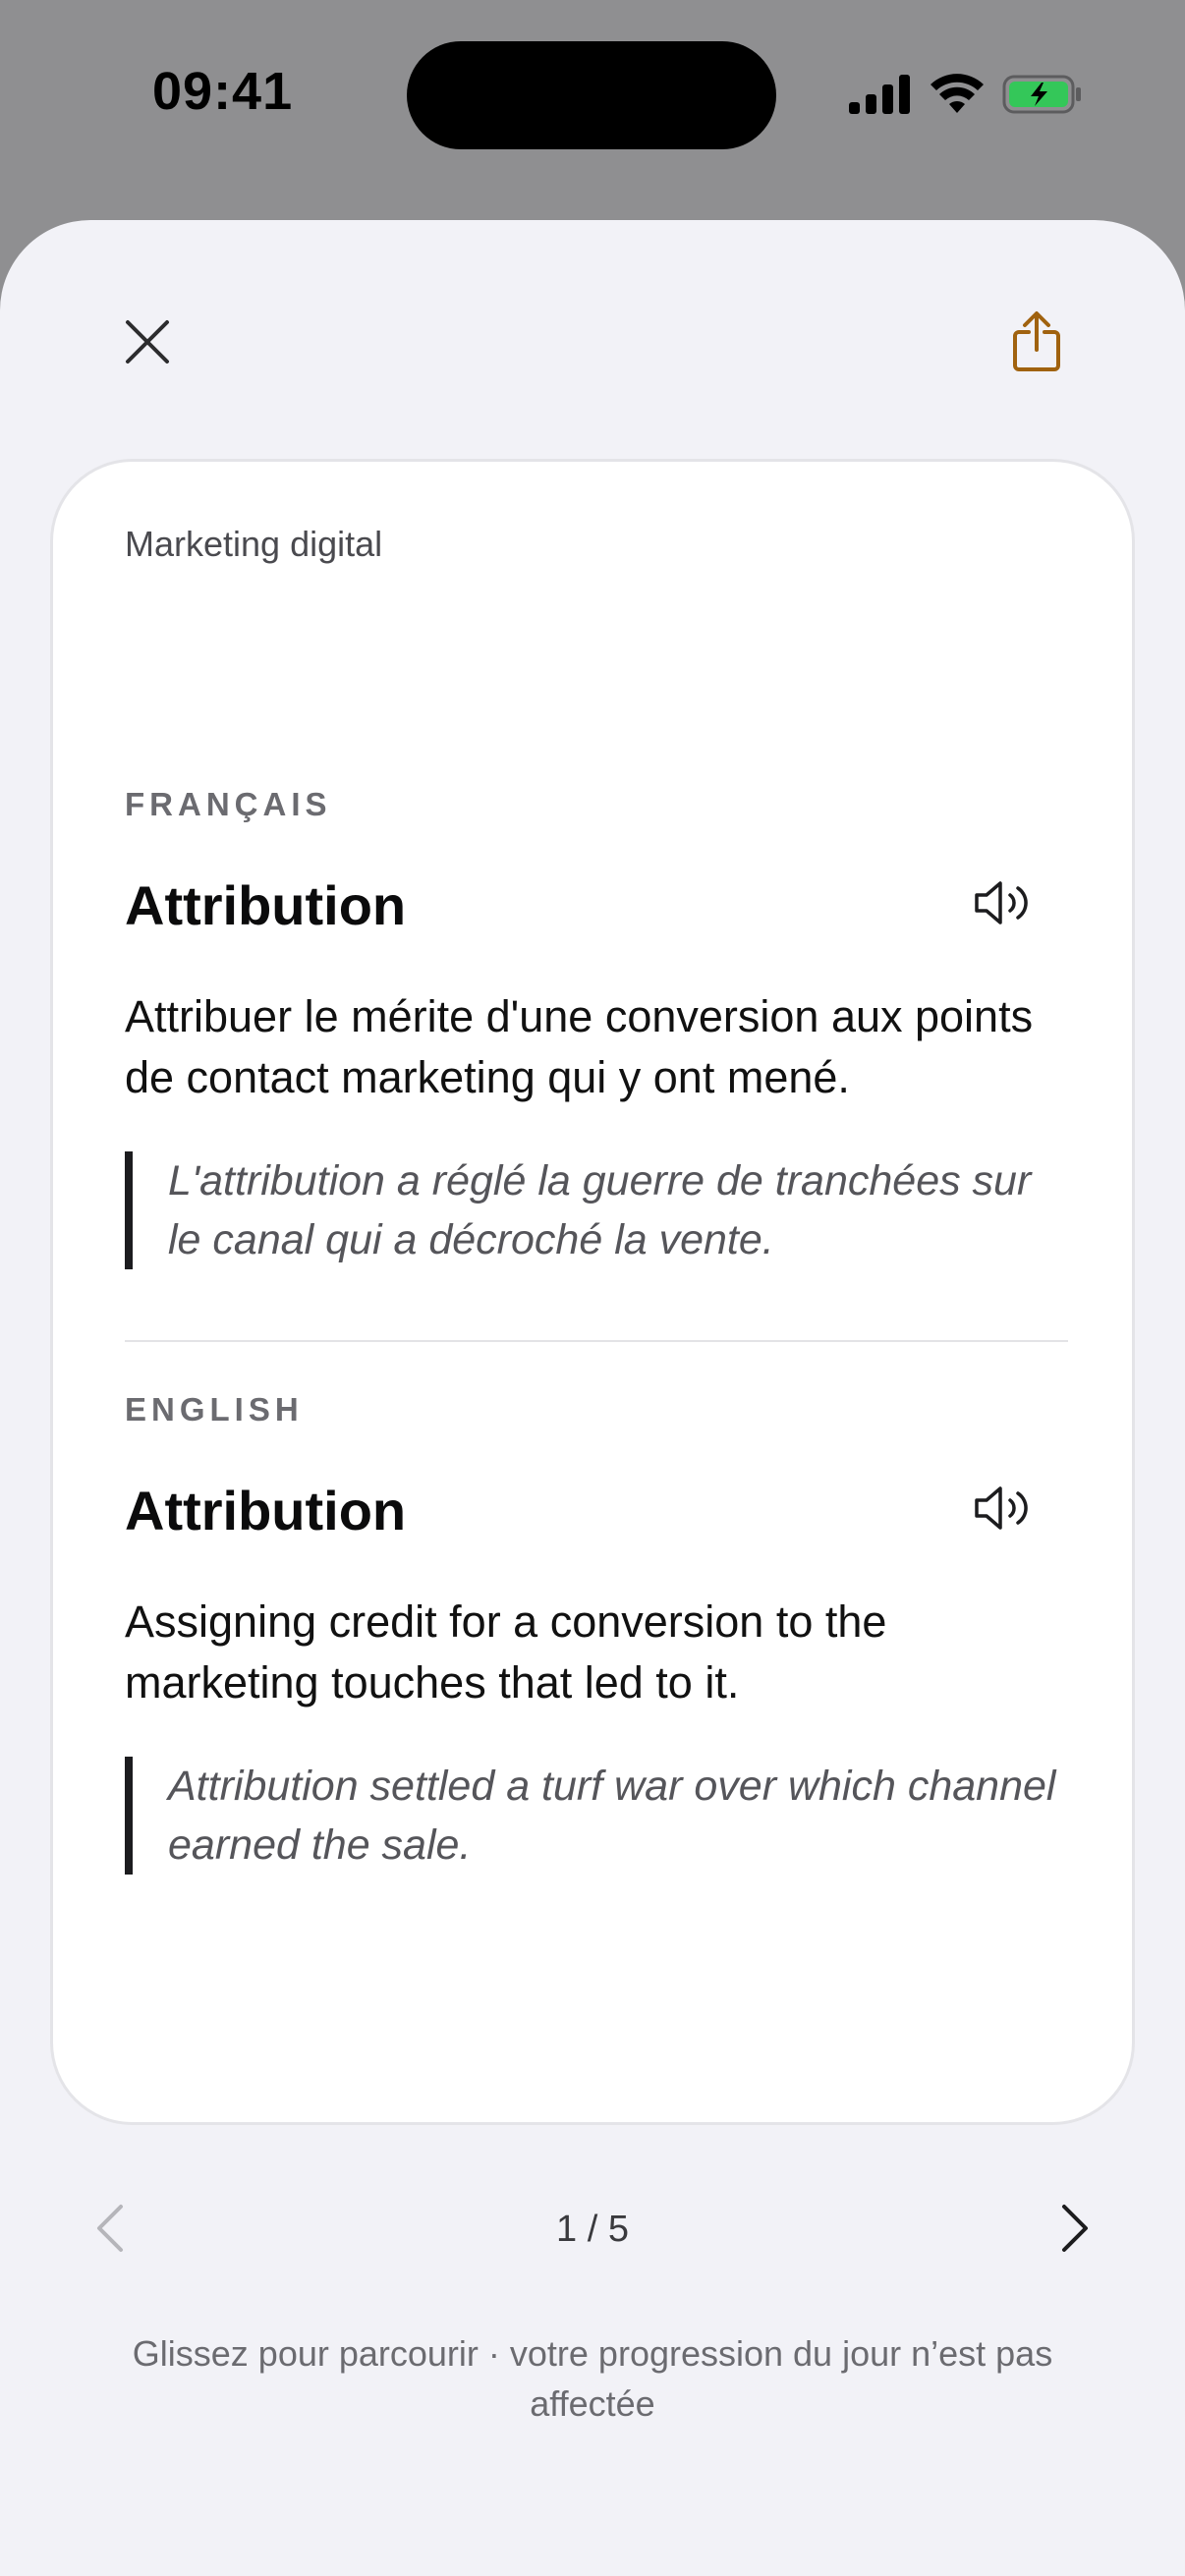 Image resolution: width=1185 pixels, height=2576 pixels. What do you see at coordinates (266, 904) in the screenshot?
I see `term-french: Attribution` at bounding box center [266, 904].